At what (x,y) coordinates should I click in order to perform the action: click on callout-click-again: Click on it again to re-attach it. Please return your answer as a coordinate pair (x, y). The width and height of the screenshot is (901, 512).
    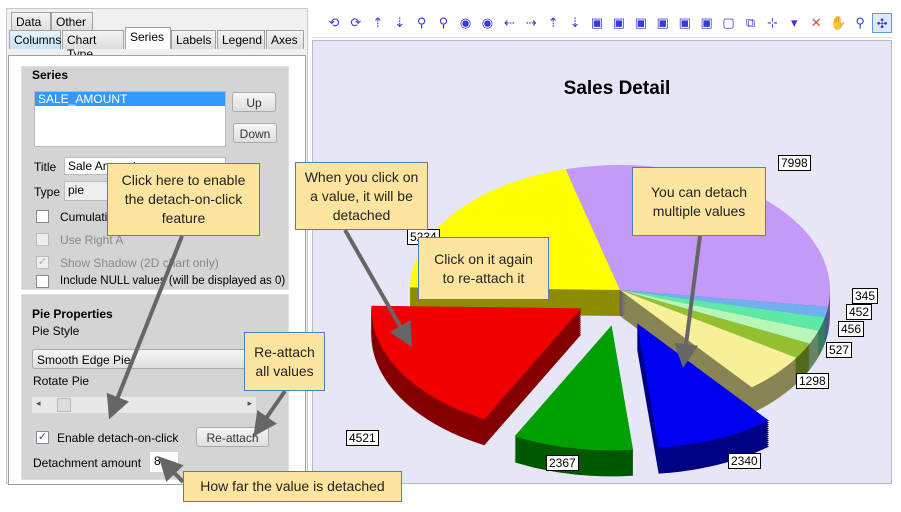
    Looking at the image, I should click on (483, 268).